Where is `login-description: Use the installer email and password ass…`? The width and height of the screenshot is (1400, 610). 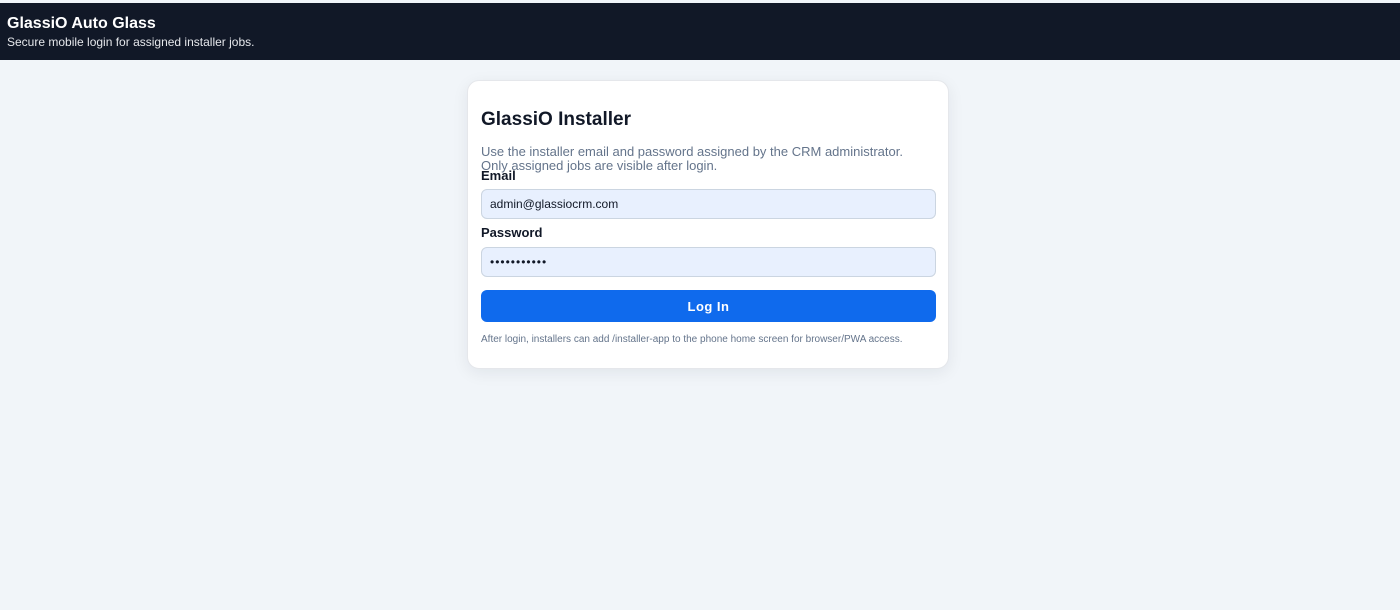
login-description: Use the installer email and password ass… is located at coordinates (692, 158).